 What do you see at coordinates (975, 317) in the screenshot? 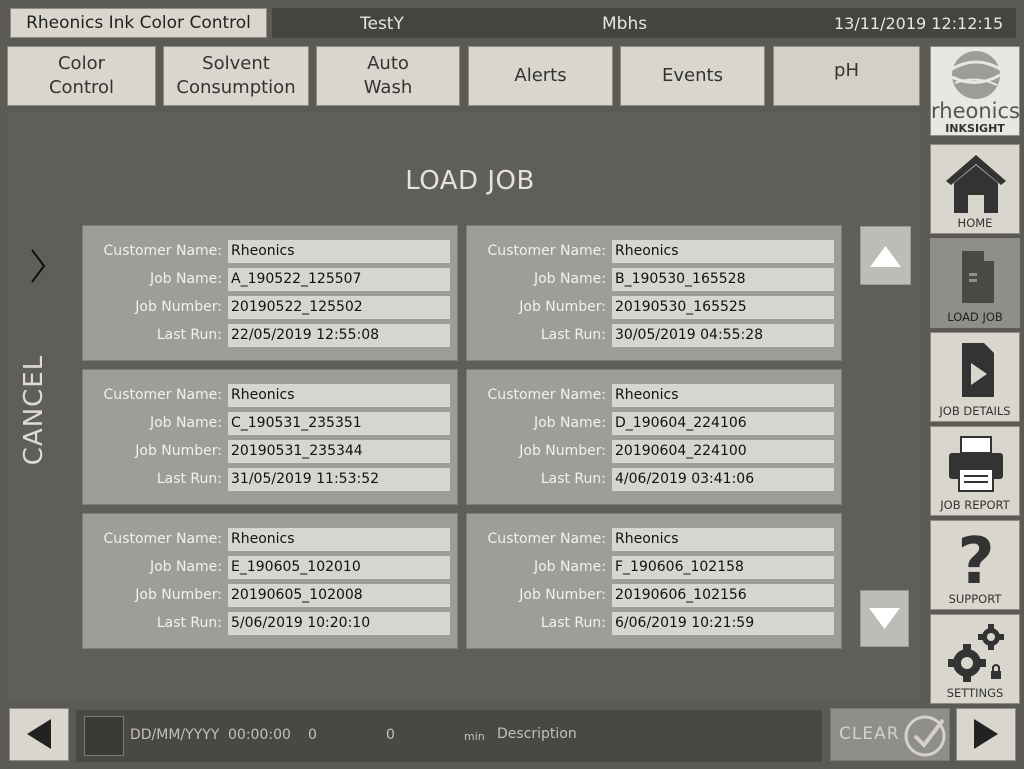
I see `sidebar-load-job-label: LOAD JOB` at bounding box center [975, 317].